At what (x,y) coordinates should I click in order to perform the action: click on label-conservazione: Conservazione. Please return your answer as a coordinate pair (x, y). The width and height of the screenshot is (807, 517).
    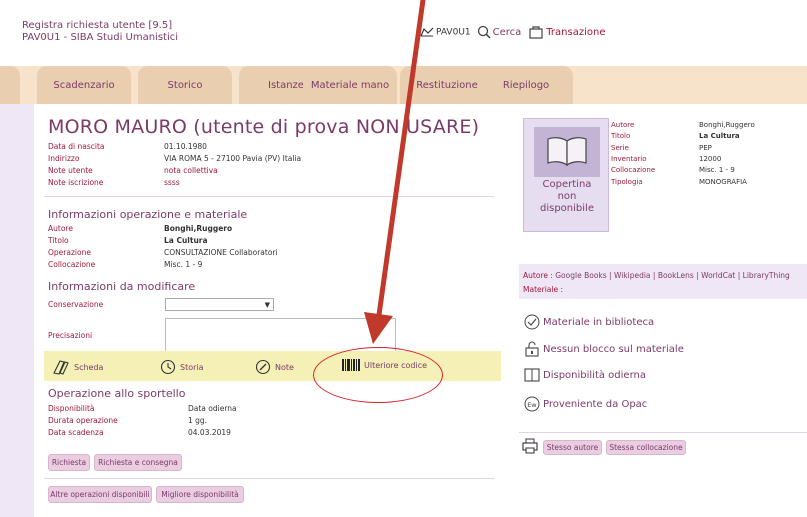
    Looking at the image, I should click on (76, 304).